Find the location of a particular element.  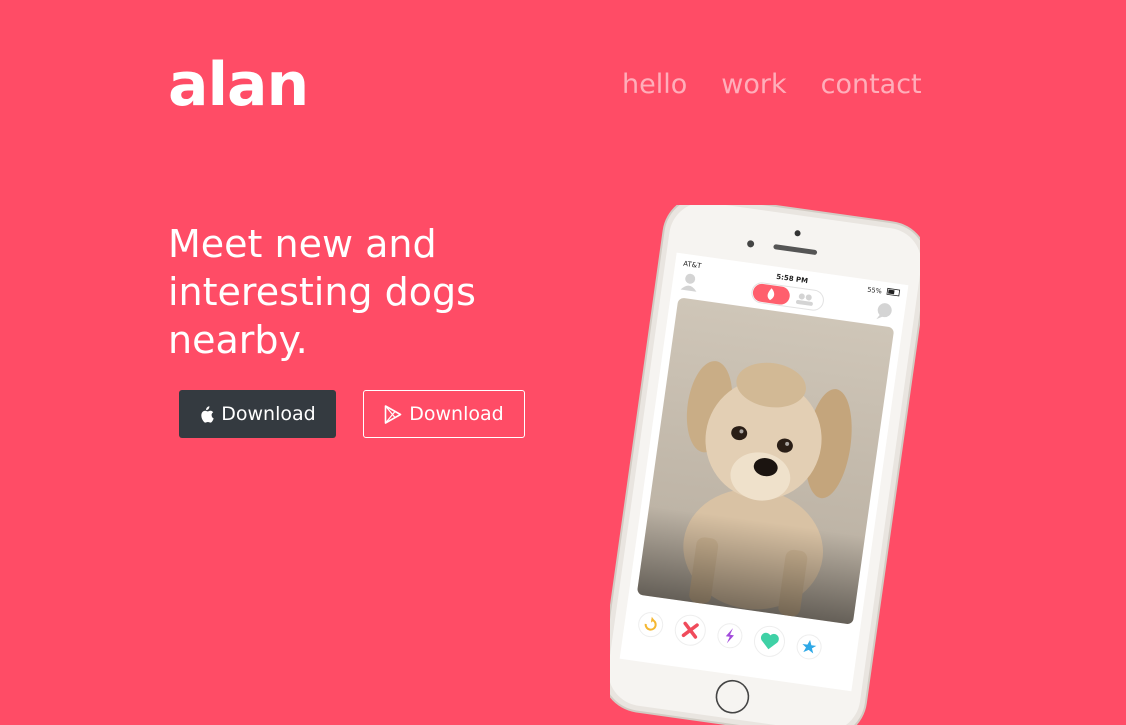

google-play-download-button: Download is located at coordinates (444, 414).